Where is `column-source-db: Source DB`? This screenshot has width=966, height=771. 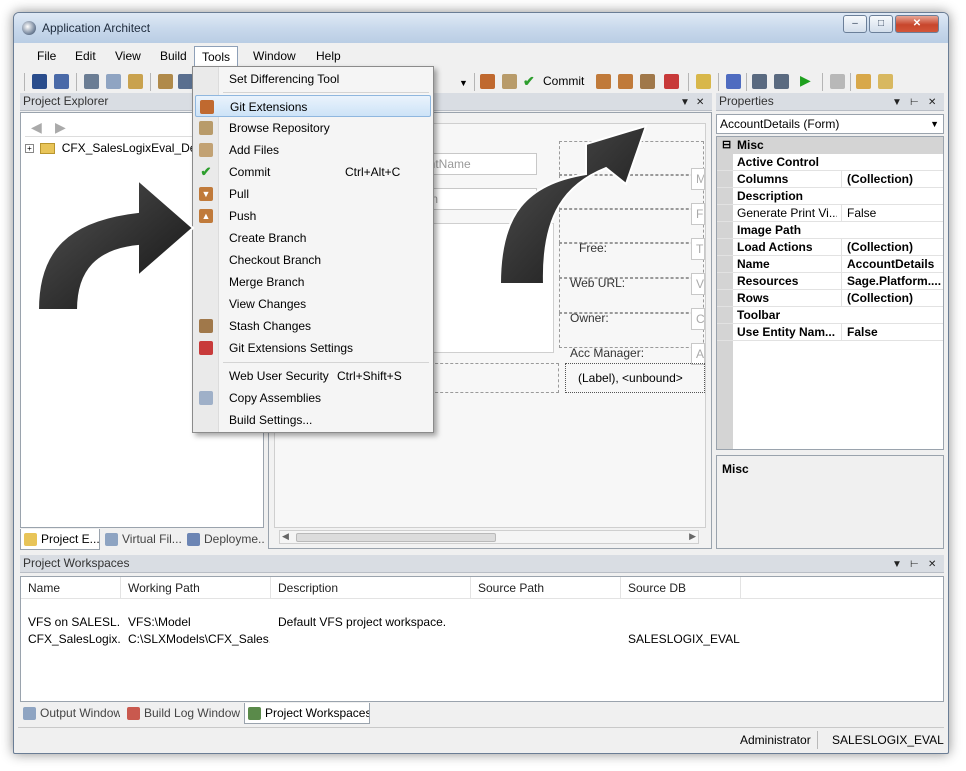
column-source-db: Source DB is located at coordinates (681, 588).